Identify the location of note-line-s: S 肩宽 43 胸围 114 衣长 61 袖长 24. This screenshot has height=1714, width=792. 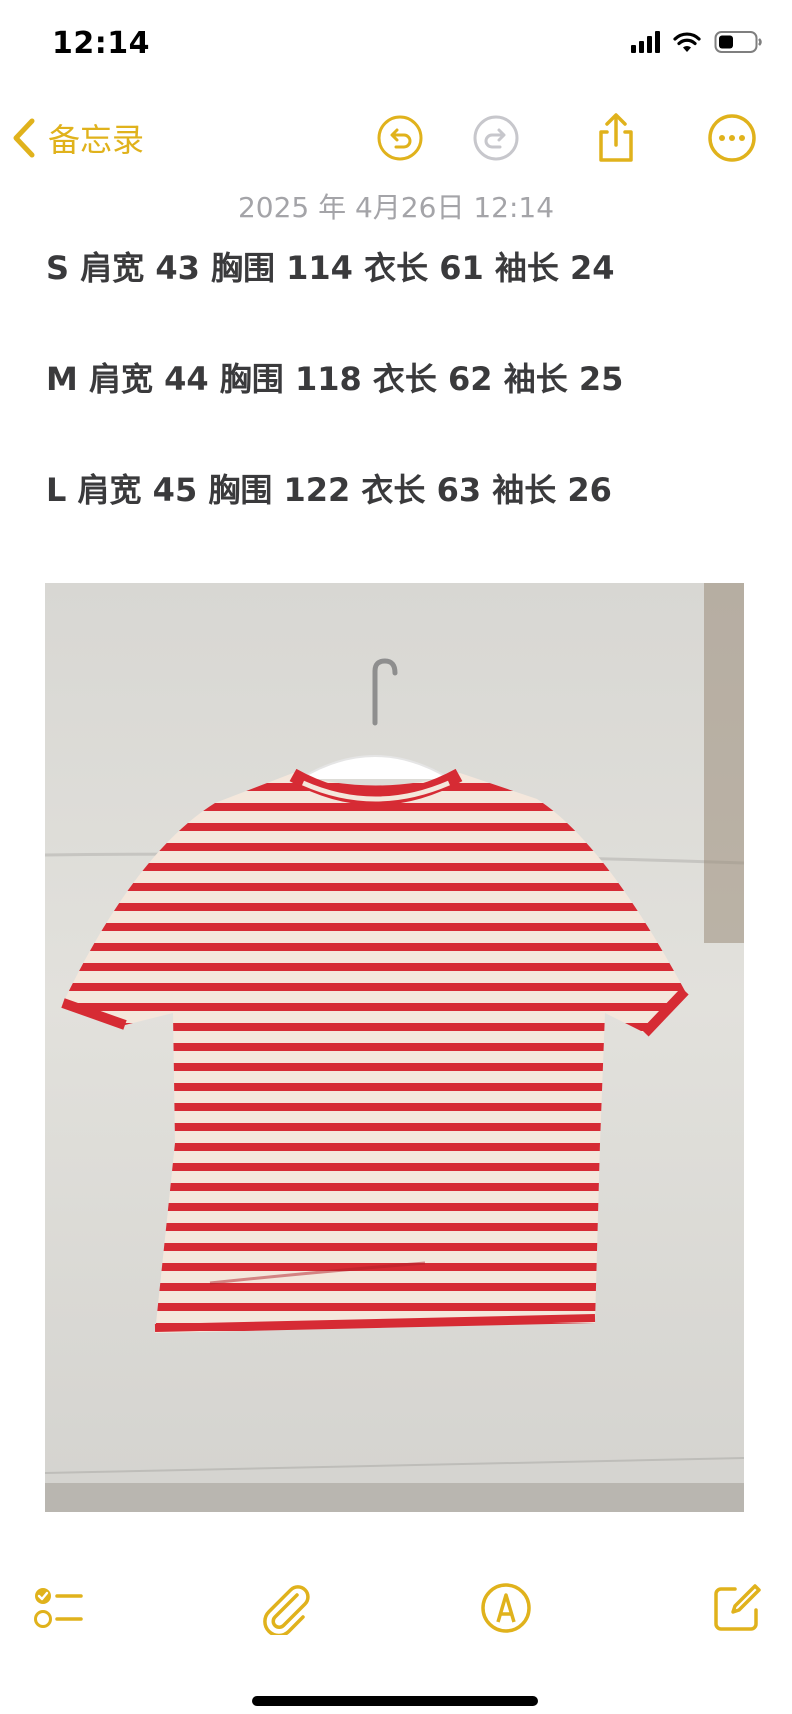
(330, 266).